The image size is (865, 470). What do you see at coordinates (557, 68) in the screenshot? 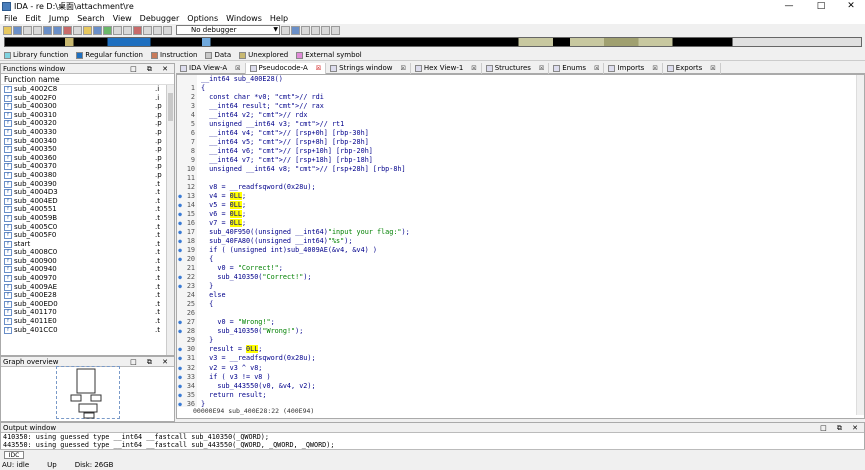
I see `enums-icon` at bounding box center [557, 68].